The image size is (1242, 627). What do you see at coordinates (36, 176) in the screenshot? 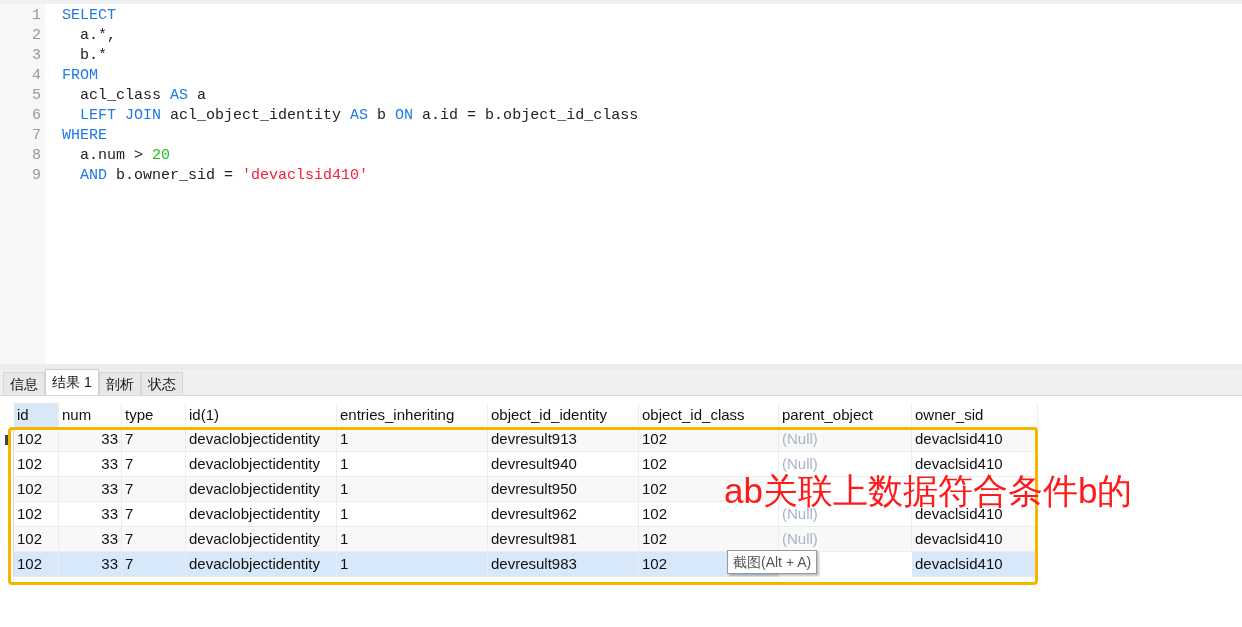
I see `line-number: 9` at bounding box center [36, 176].